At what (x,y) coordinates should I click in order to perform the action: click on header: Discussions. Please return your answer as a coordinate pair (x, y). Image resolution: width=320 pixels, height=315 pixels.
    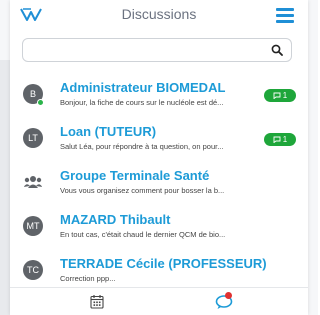
    Looking at the image, I should click on (159, 15).